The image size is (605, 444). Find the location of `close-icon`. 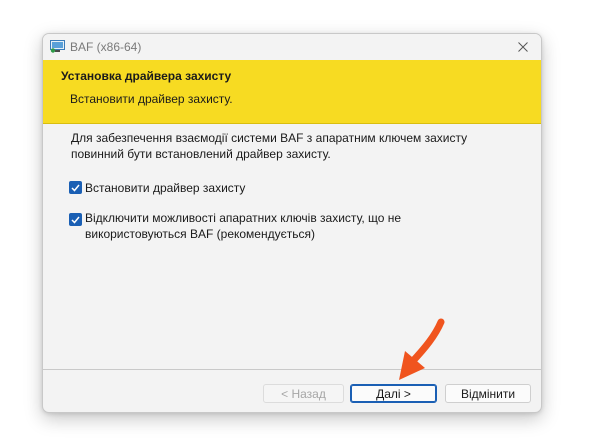

close-icon is located at coordinates (523, 47).